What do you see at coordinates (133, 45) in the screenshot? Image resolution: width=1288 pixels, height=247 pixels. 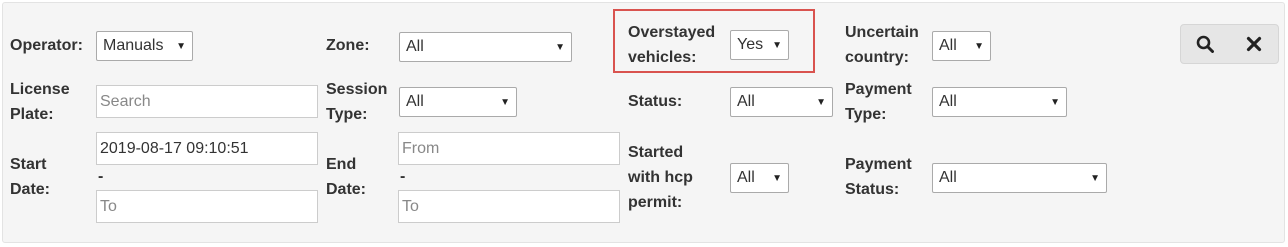 I see `operator-value: Manuals` at bounding box center [133, 45].